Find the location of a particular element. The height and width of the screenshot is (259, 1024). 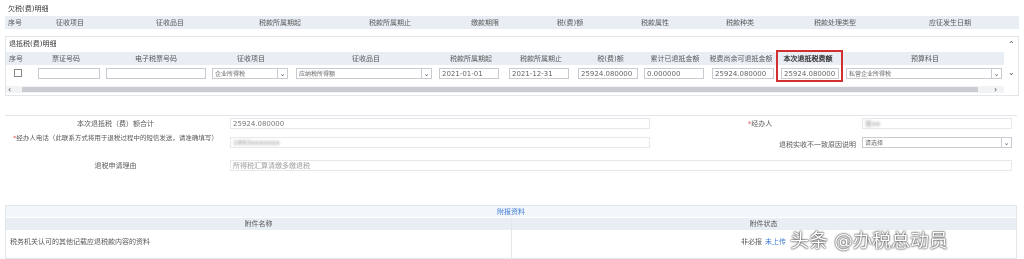

horizontal-scrollbar: ‹ › is located at coordinates (505, 89).